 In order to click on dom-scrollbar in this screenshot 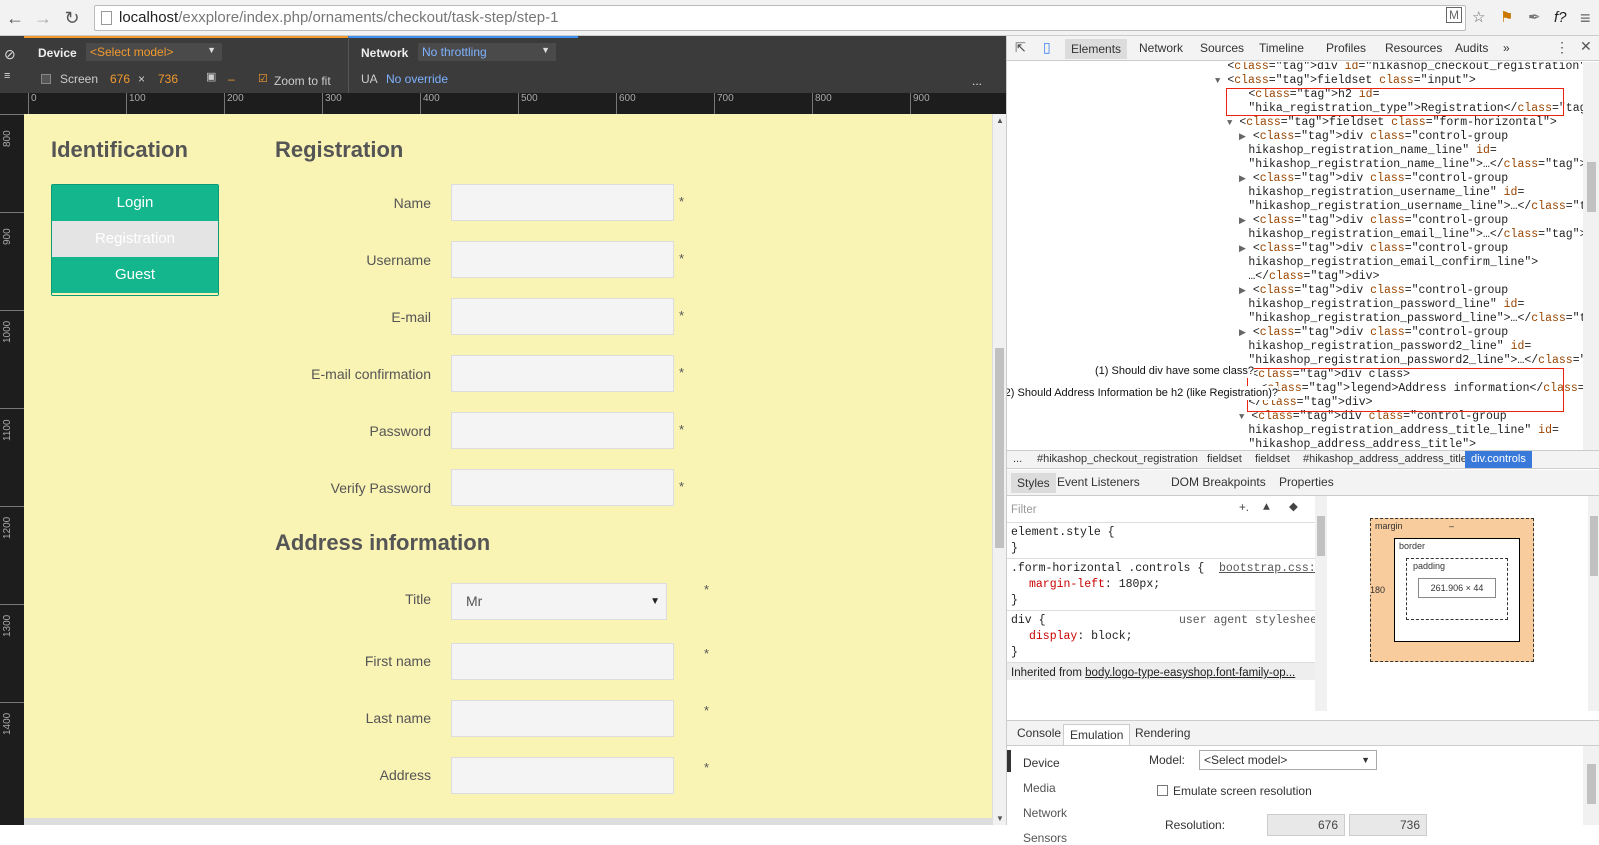, I will do `click(1591, 256)`.